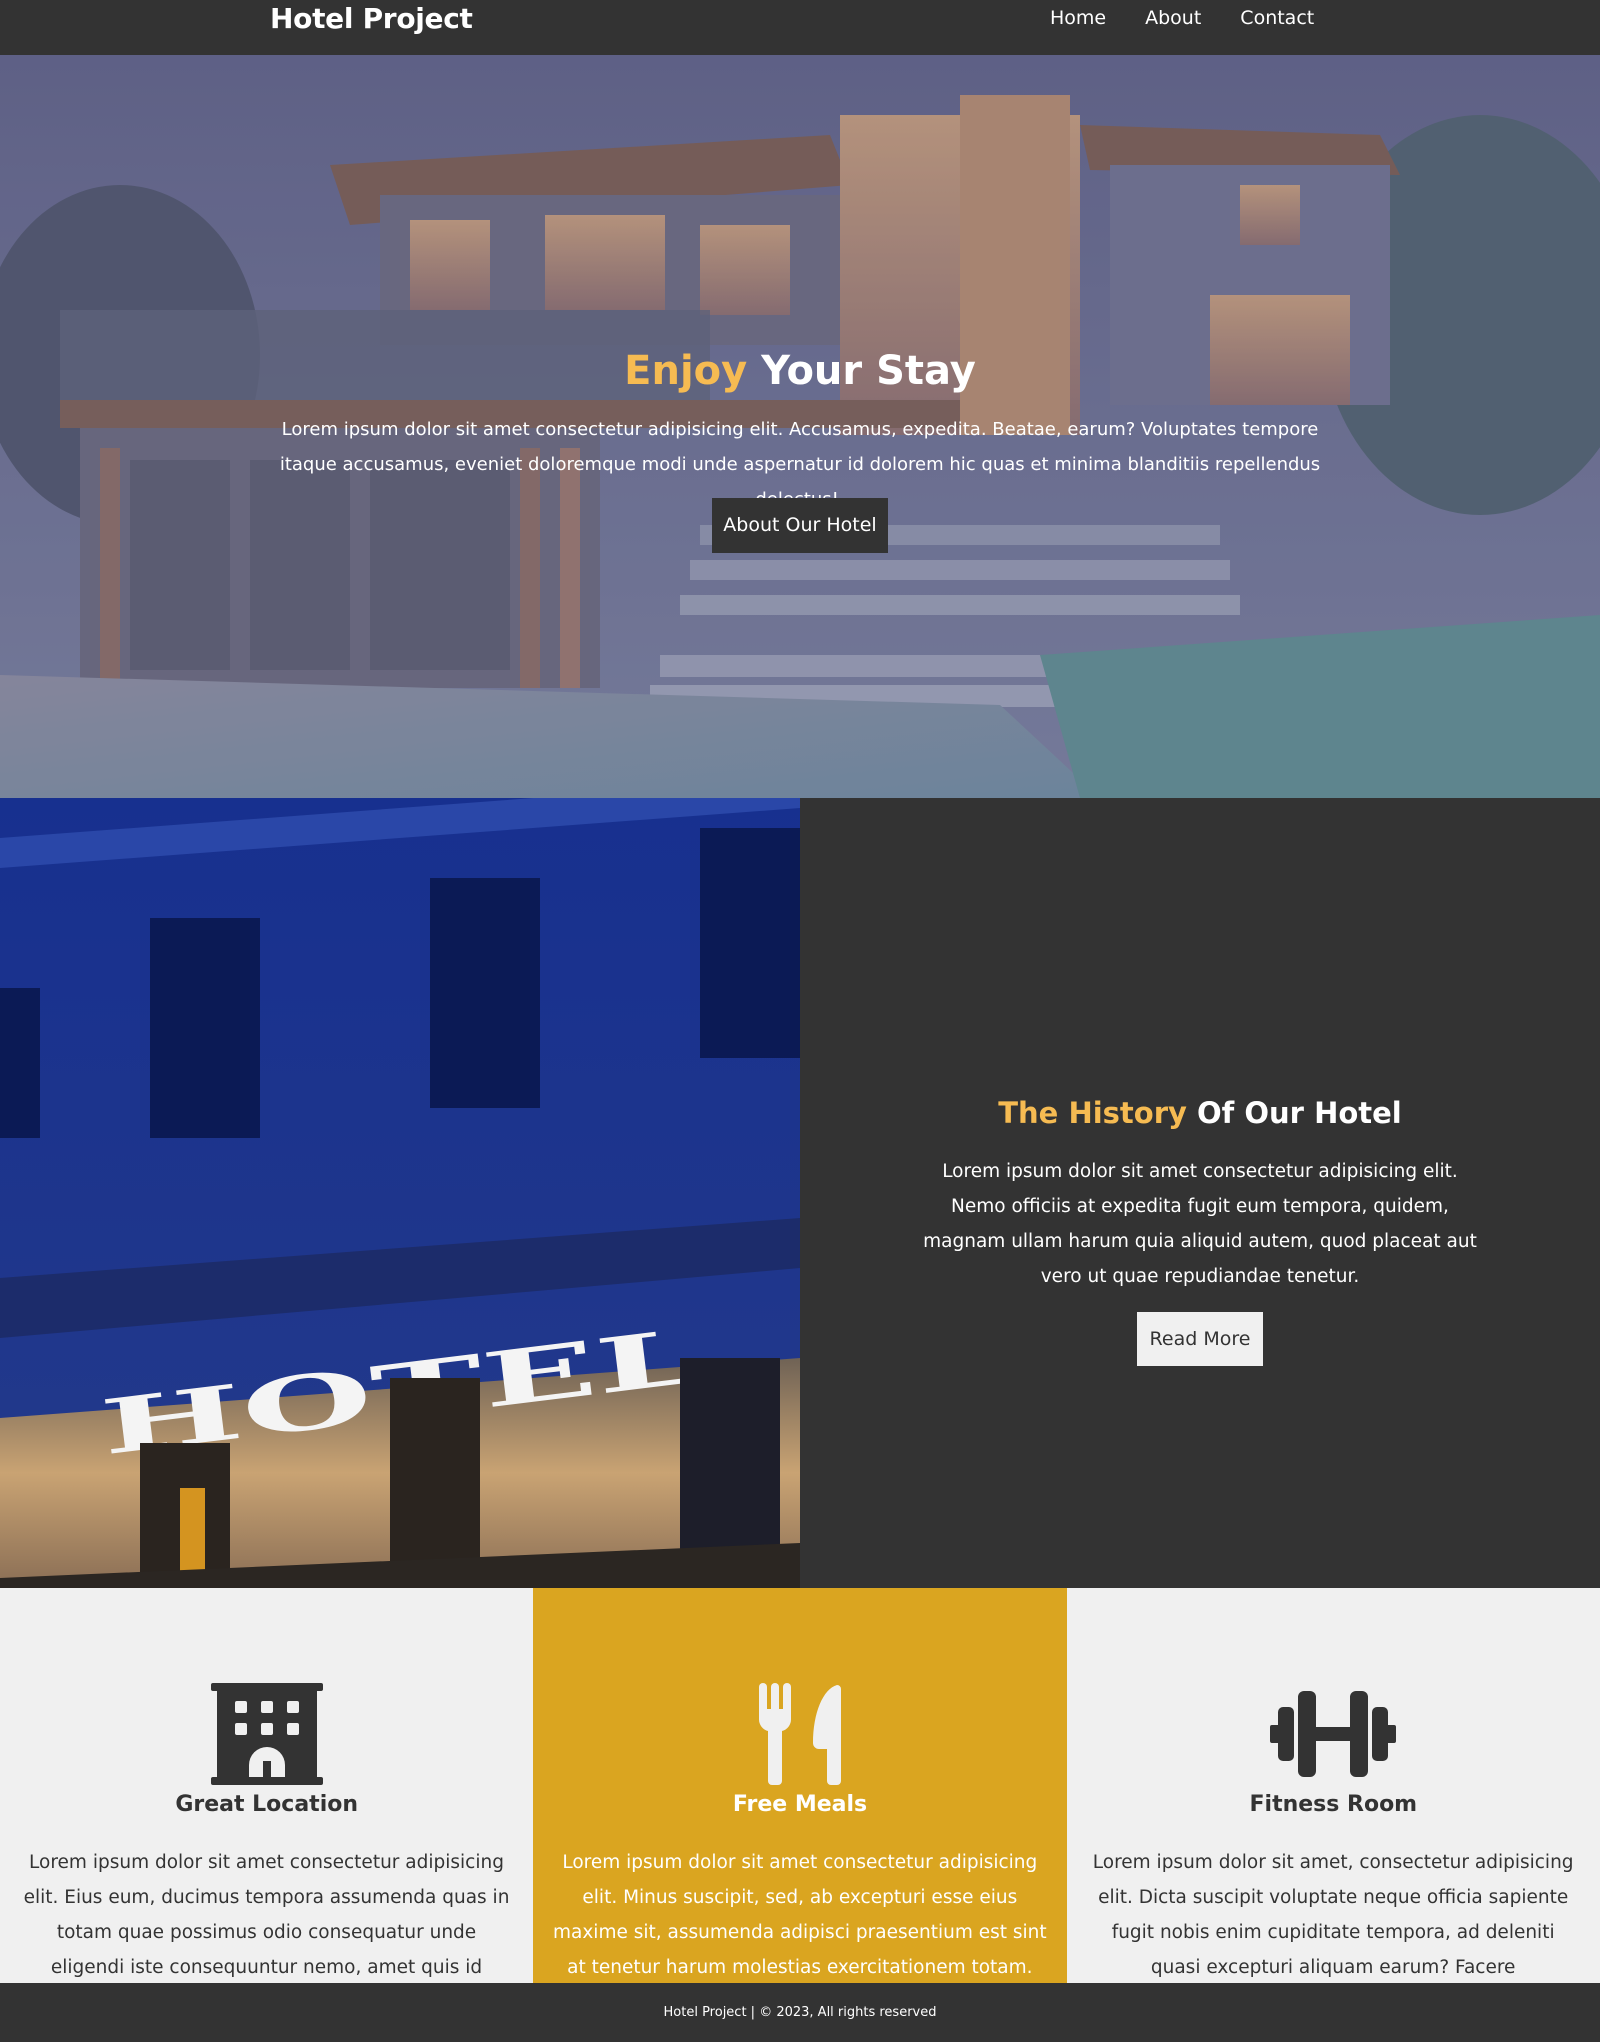 The image size is (1600, 2042). Describe the element at coordinates (1200, 1339) in the screenshot. I see `read-more-button: Read More` at that location.